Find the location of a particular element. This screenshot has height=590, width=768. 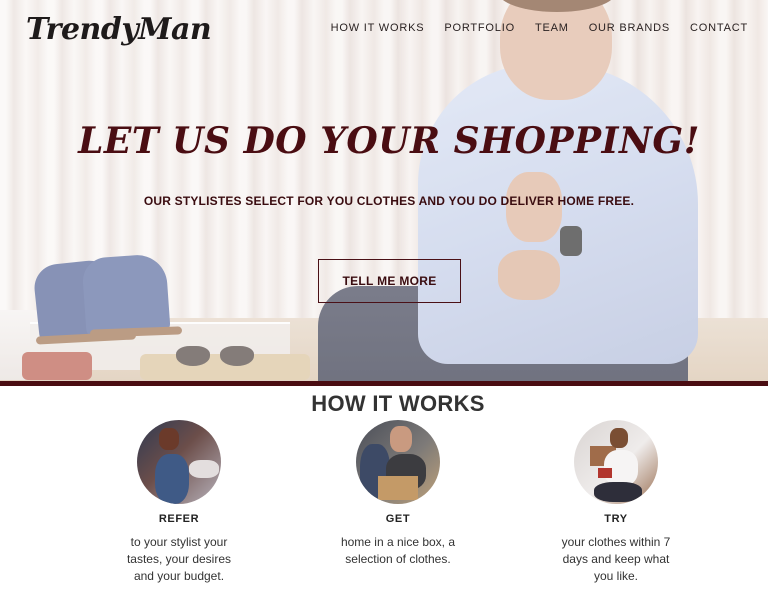

step-try-image is located at coordinates (616, 462).